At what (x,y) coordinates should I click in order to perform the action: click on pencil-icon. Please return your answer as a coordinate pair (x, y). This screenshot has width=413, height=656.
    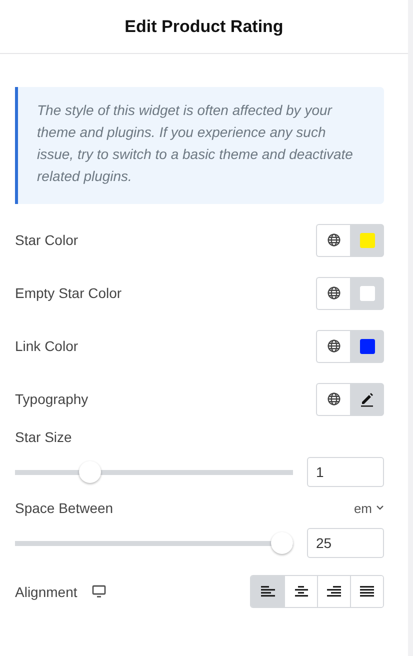
    Looking at the image, I should click on (367, 399).